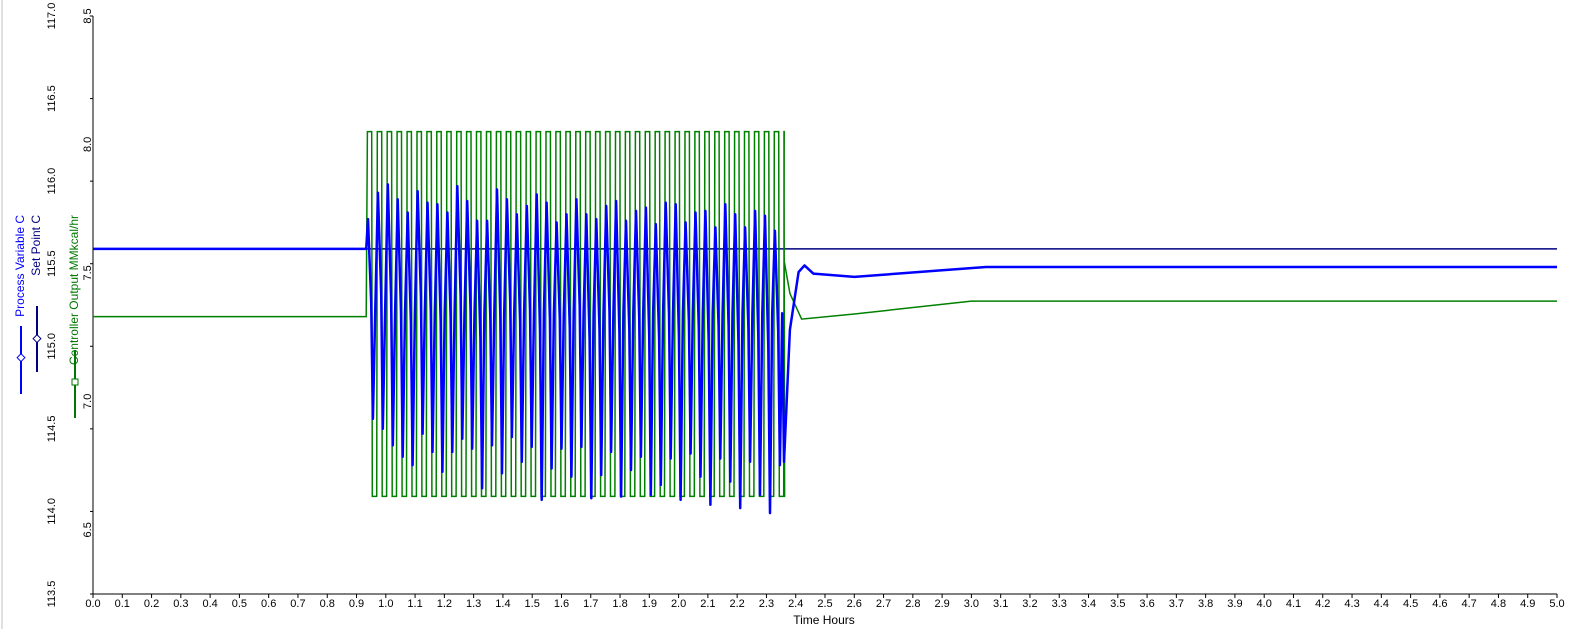 The image size is (1583, 629). What do you see at coordinates (444, 604) in the screenshot?
I see `x-tick-label: 1.2` at bounding box center [444, 604].